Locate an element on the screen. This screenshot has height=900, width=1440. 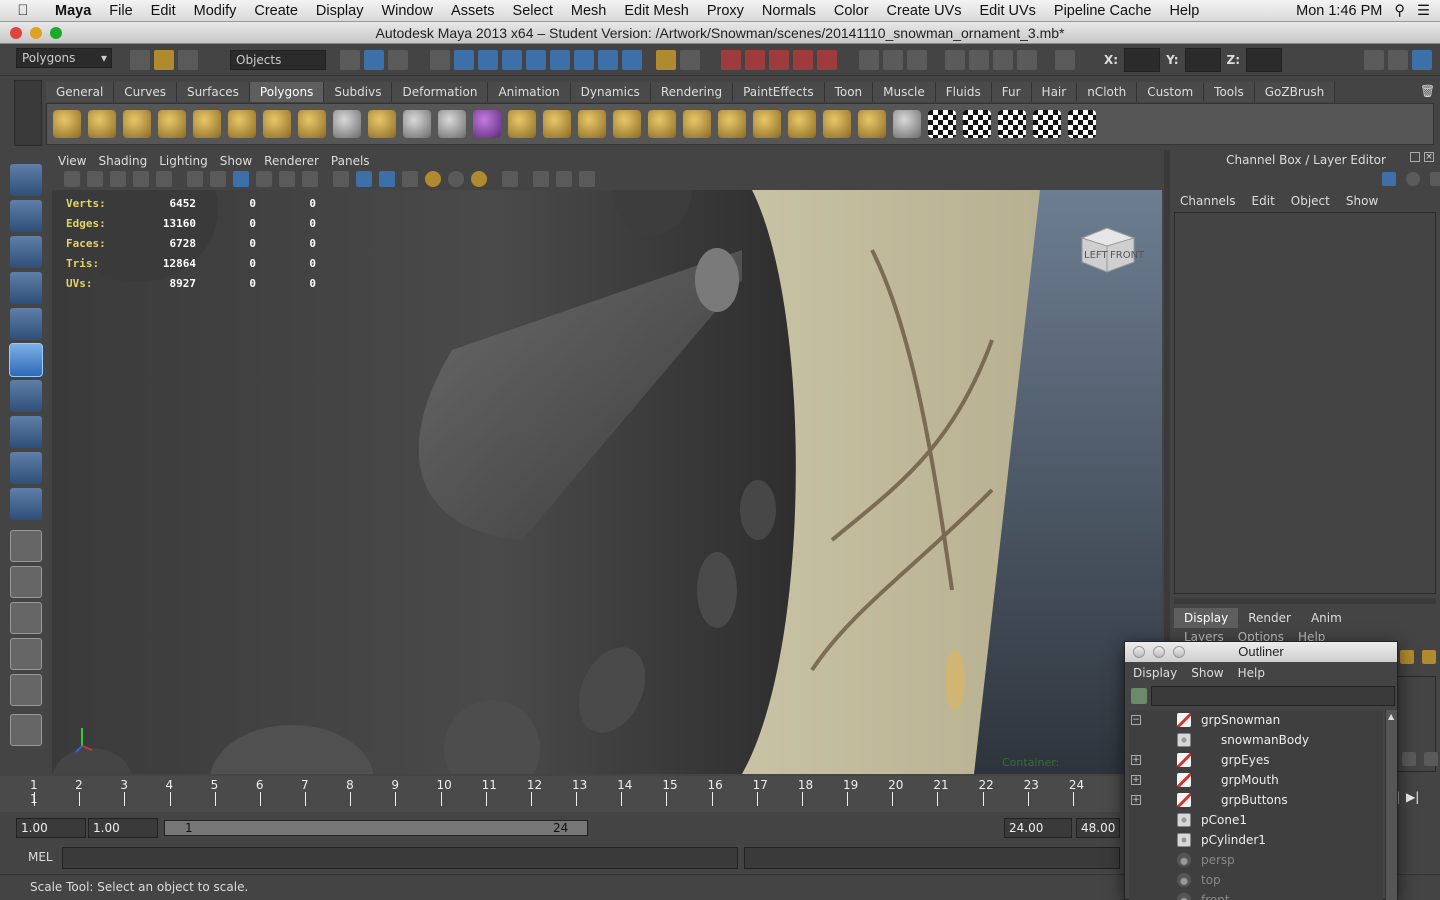
camera-attributes-icon is located at coordinates (95, 179).